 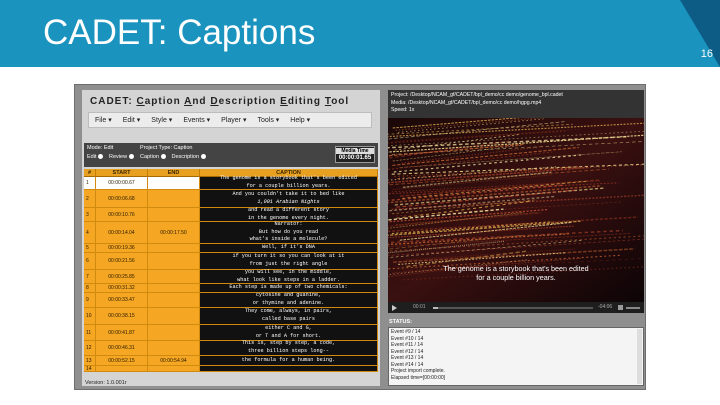 What do you see at coordinates (90, 369) in the screenshot?
I see `row-number: 14` at bounding box center [90, 369].